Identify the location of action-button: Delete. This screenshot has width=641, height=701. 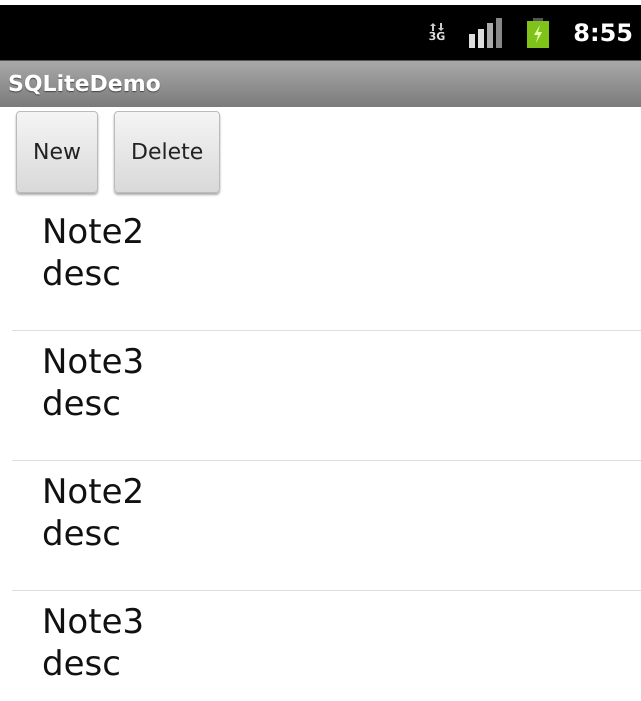
(167, 152).